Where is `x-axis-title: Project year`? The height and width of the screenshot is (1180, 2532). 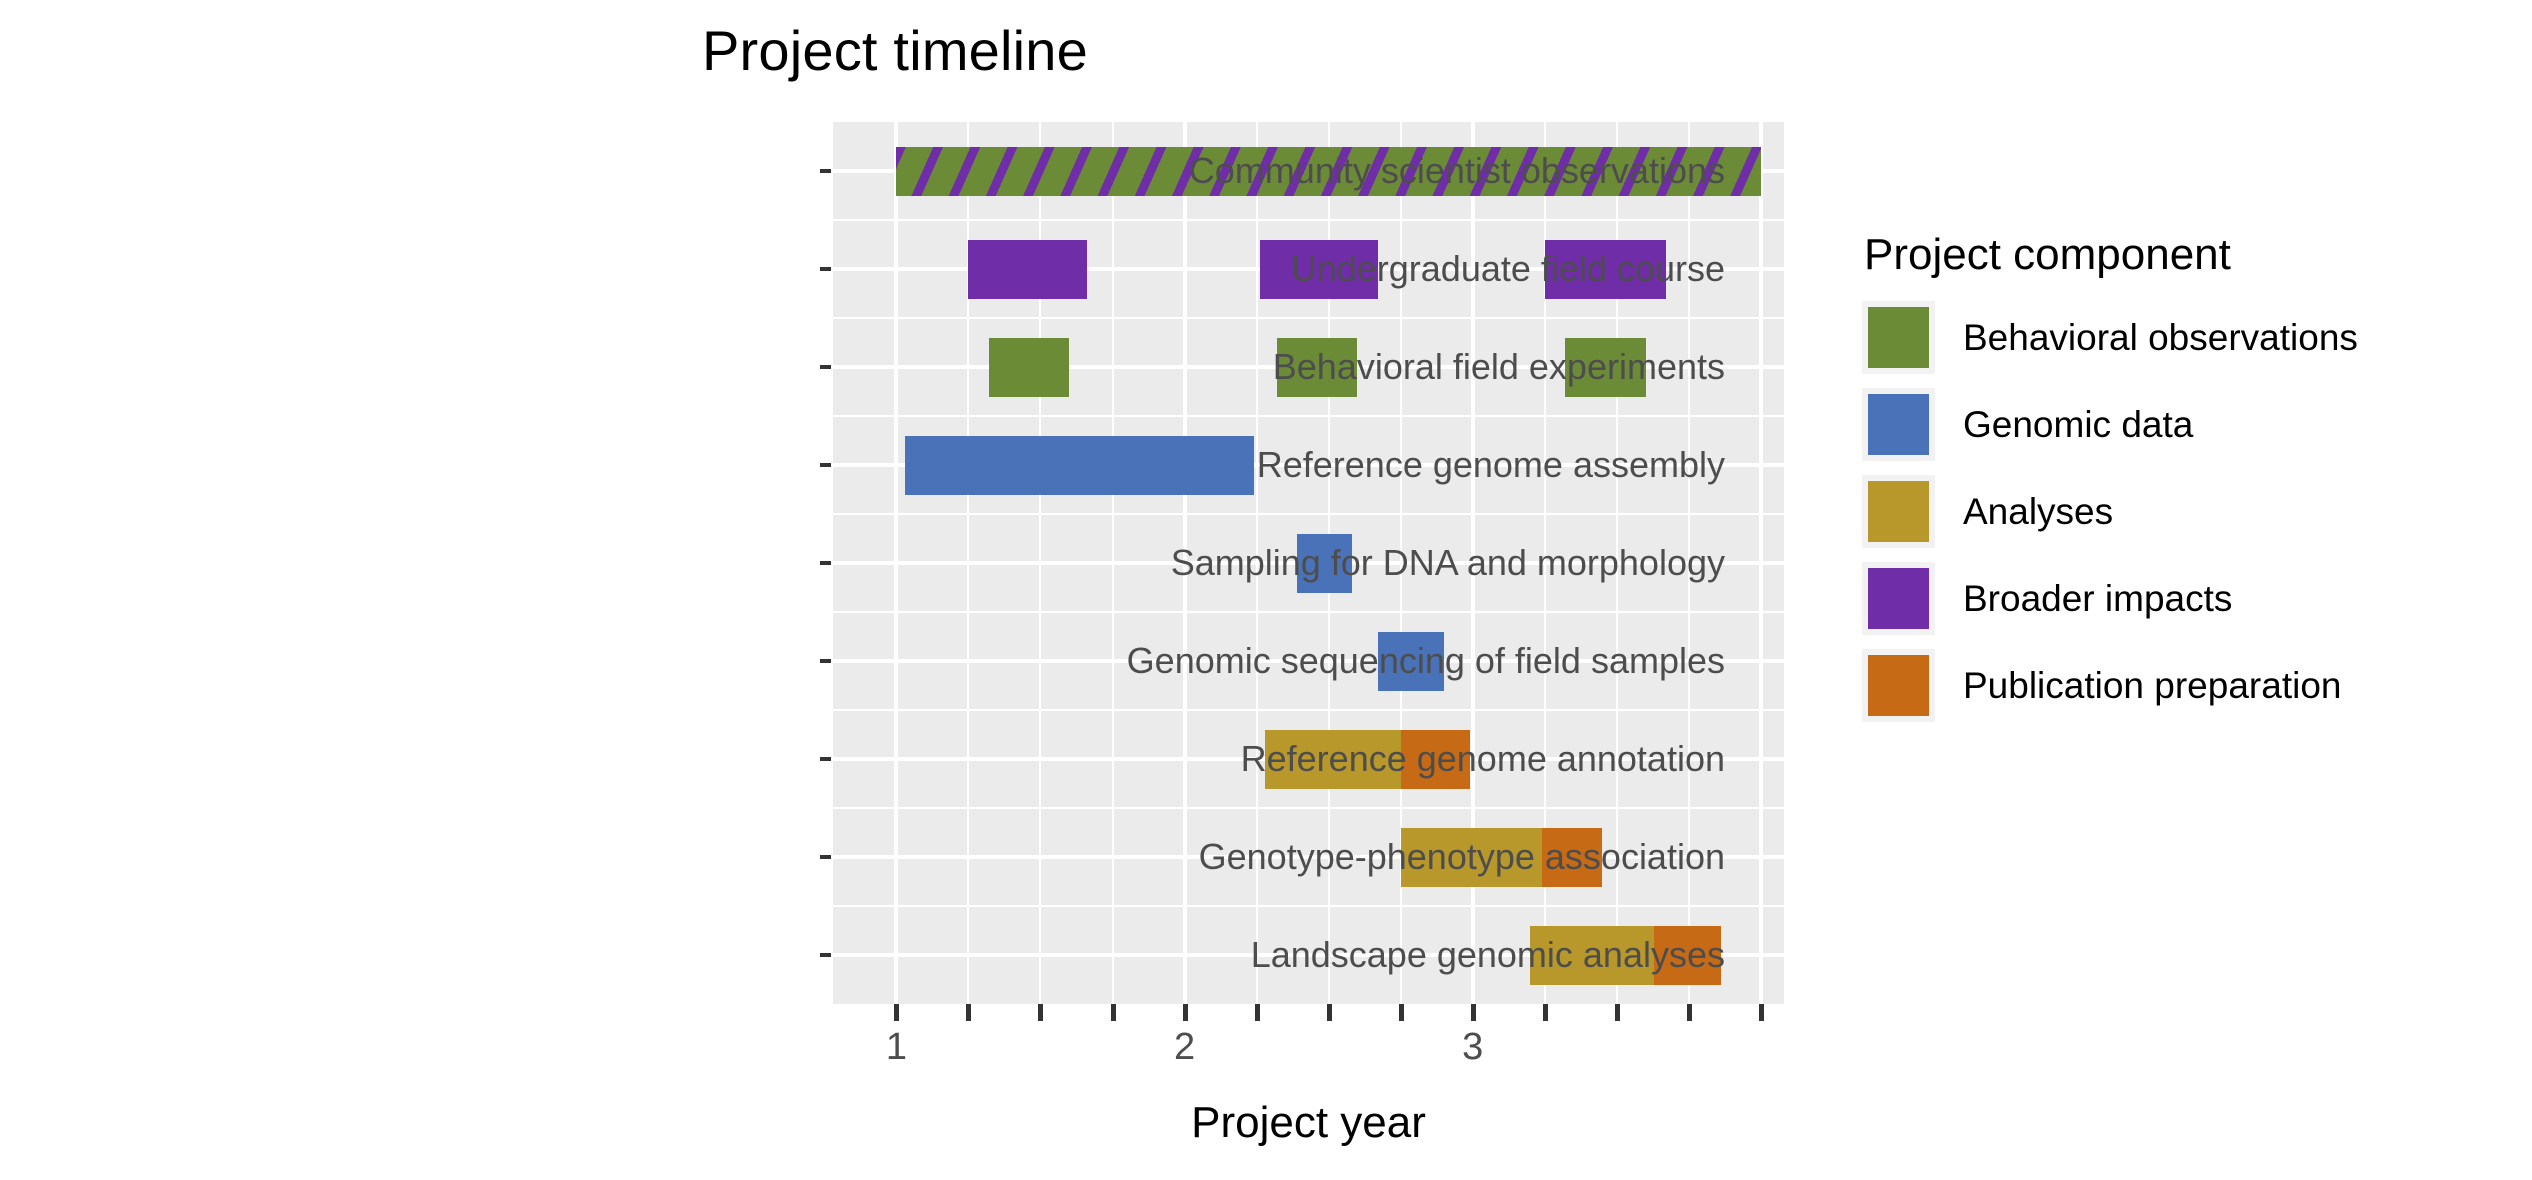 x-axis-title: Project year is located at coordinates (1308, 1122).